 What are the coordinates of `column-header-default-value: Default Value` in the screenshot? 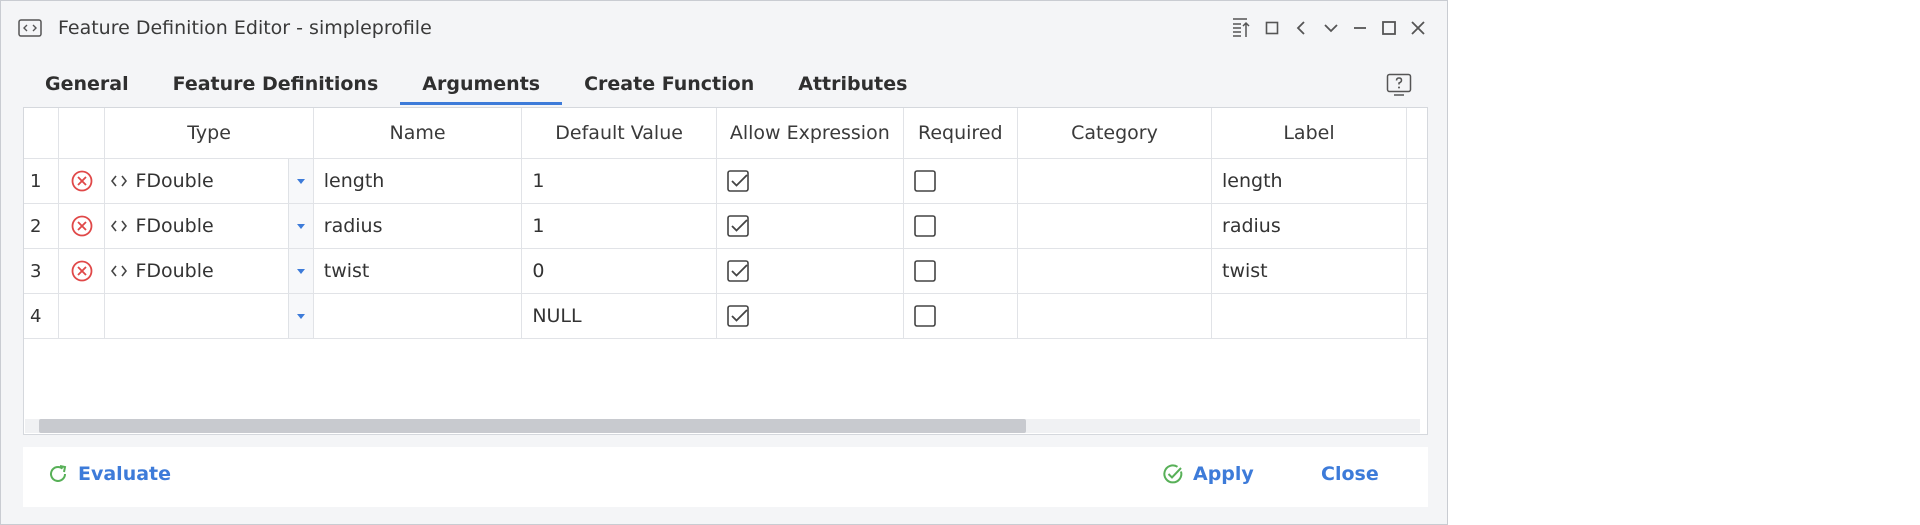 It's located at (619, 133).